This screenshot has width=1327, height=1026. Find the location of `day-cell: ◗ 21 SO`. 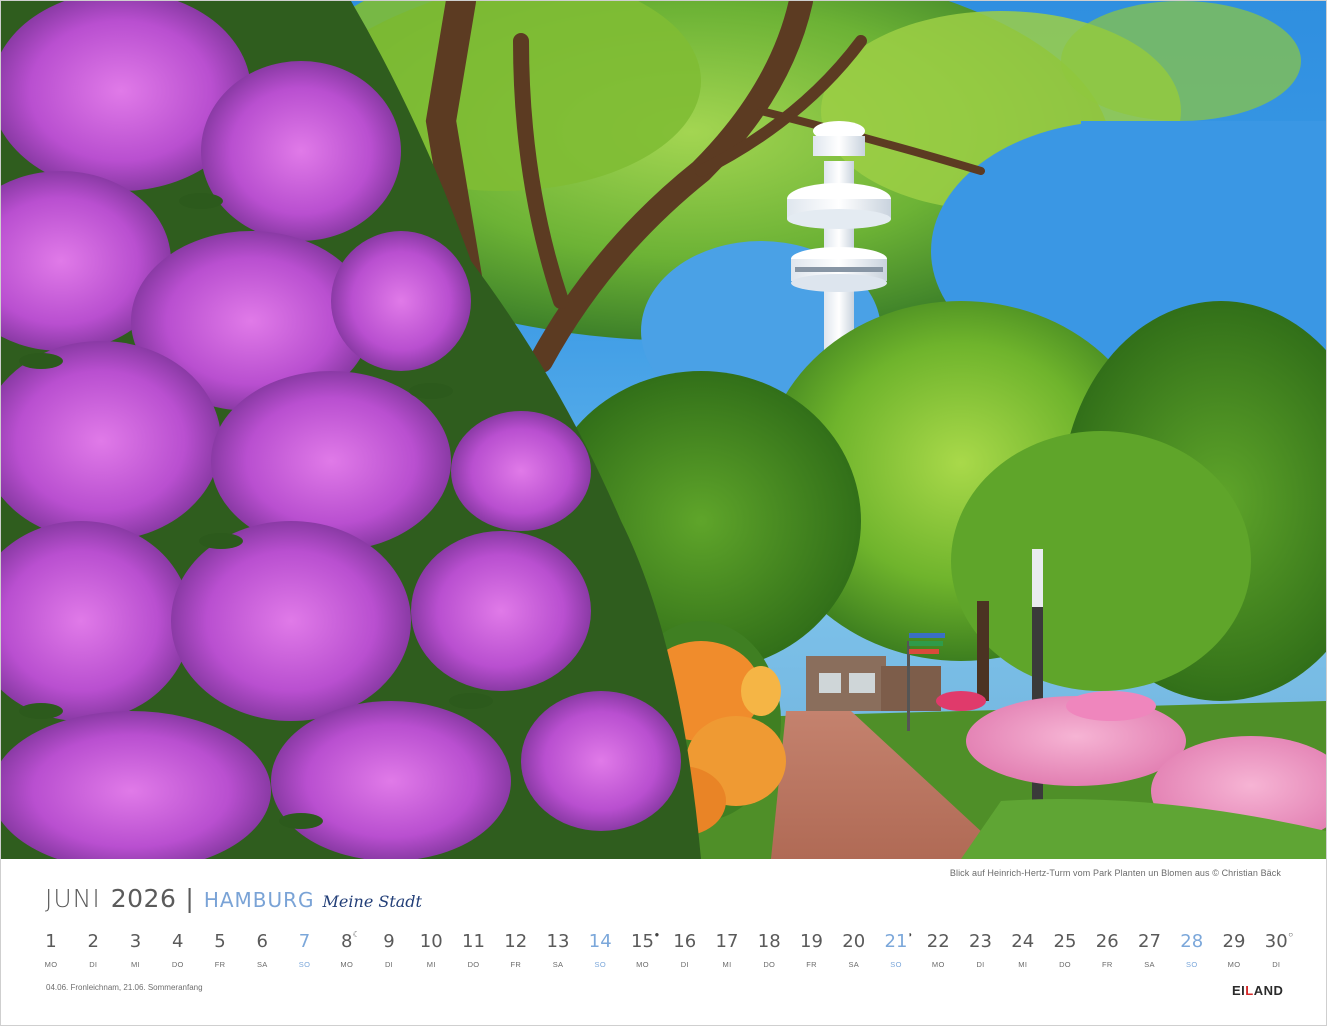

day-cell: ◗ 21 SO is located at coordinates (896, 948).